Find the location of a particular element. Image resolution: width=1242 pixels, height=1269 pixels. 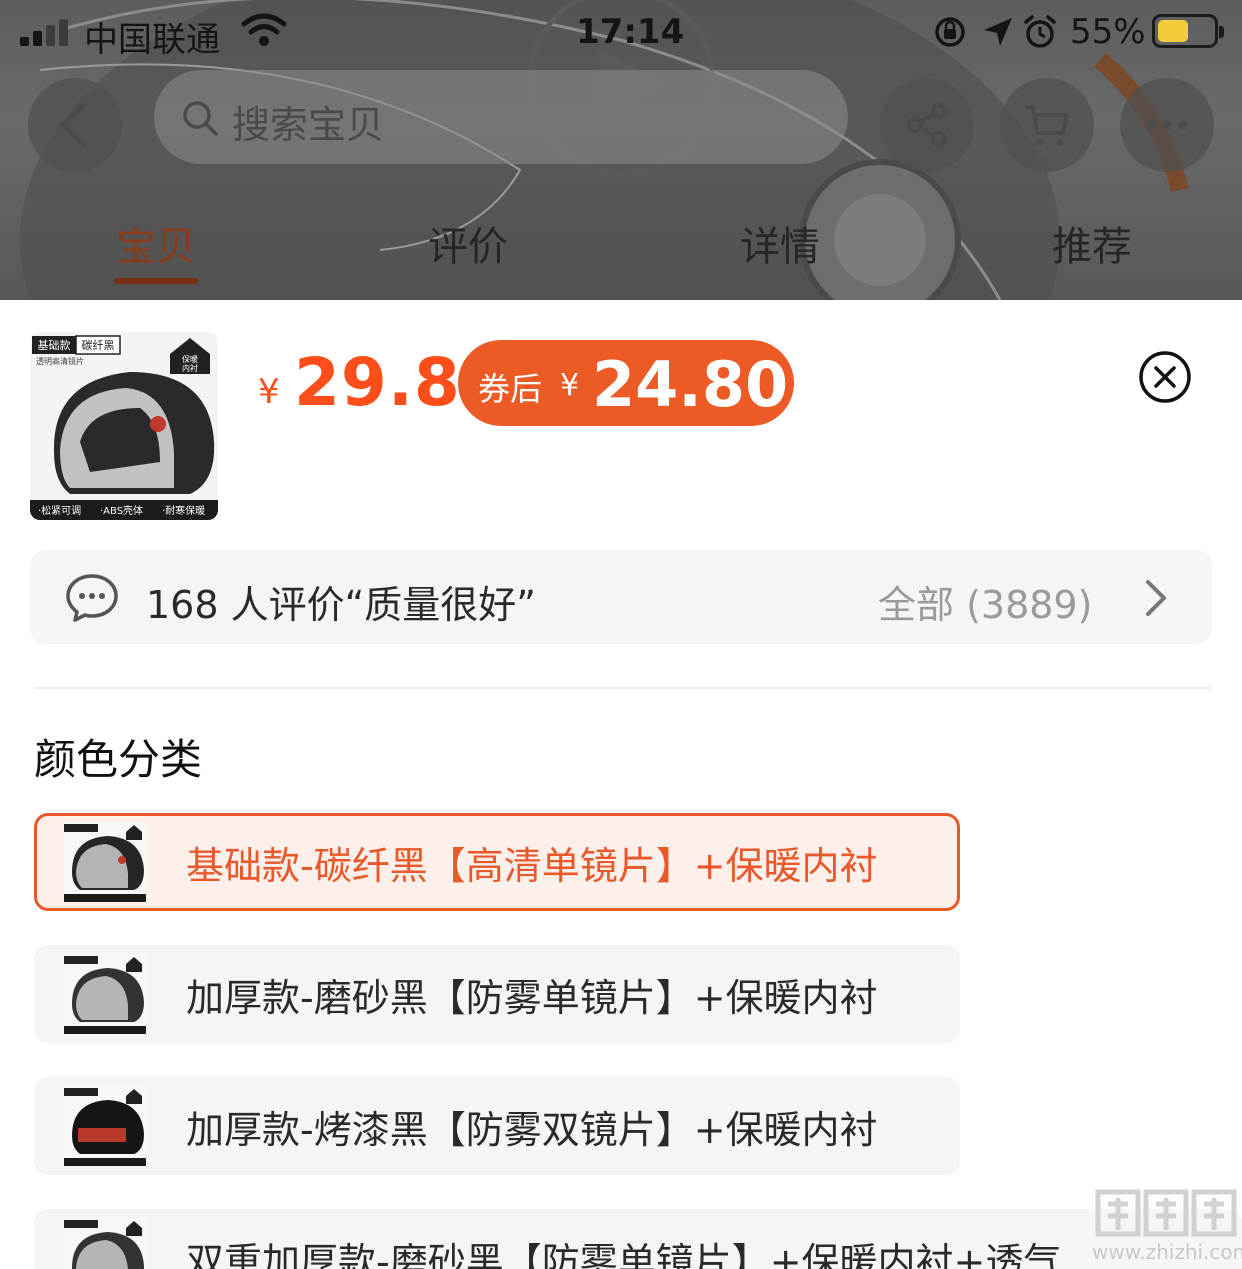

tab-recommend: 推荐 is located at coordinates (1092, 243).